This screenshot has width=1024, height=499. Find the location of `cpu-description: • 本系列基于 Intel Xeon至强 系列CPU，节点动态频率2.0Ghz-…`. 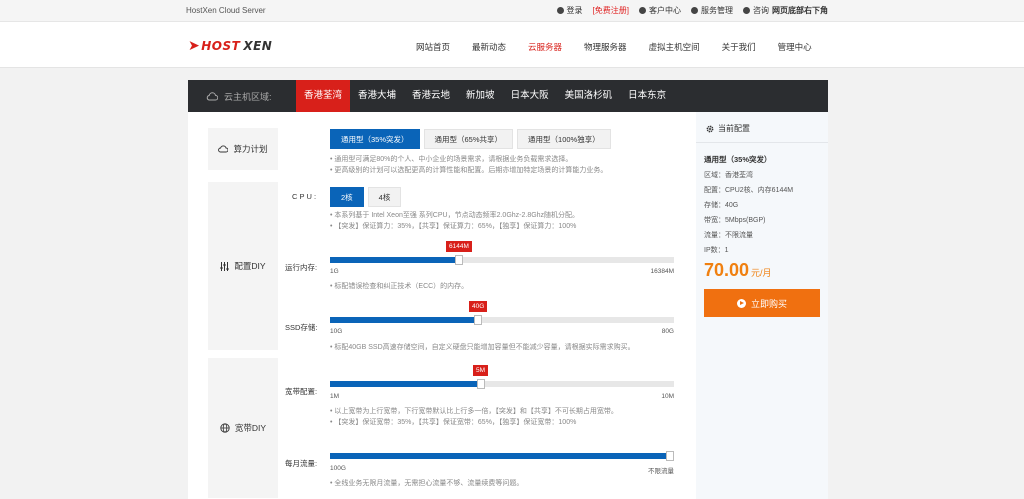

cpu-description: • 本系列基于 Intel Xeon至强 系列CPU，节点动态频率2.0Ghz-… is located at coordinates (454, 221).